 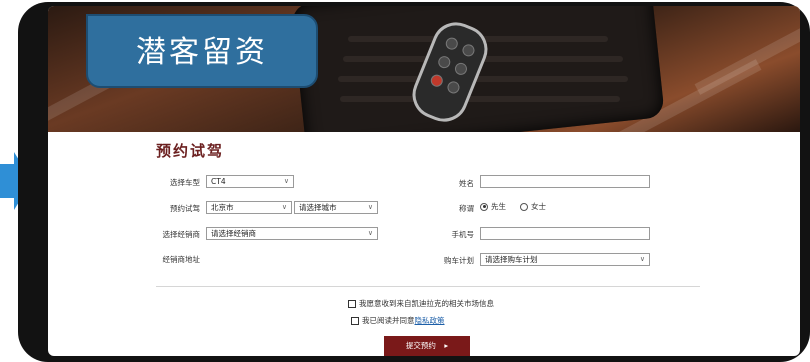 I want to click on dealer-address-label: 经销商地址, so click(x=181, y=259).